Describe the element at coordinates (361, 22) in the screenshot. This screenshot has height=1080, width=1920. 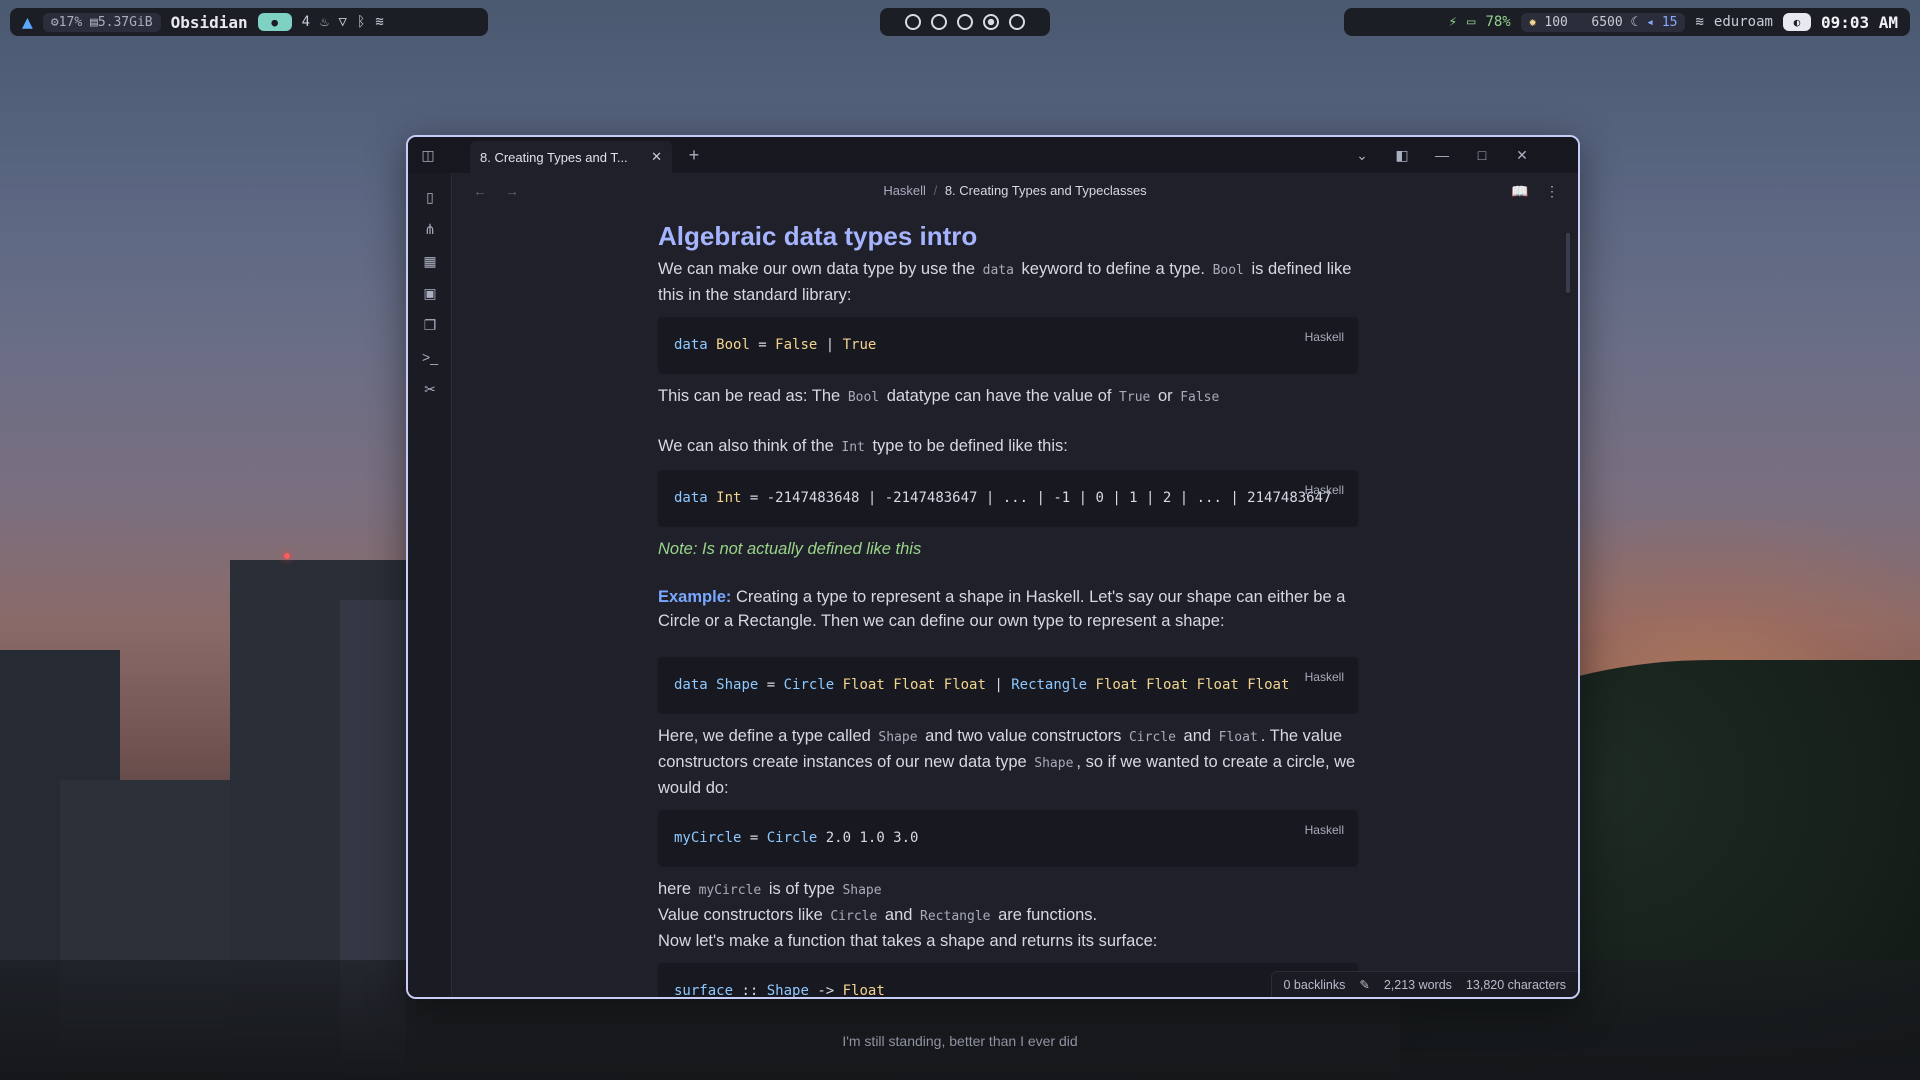
I see `bluetooth-icon: ᛒ` at that location.